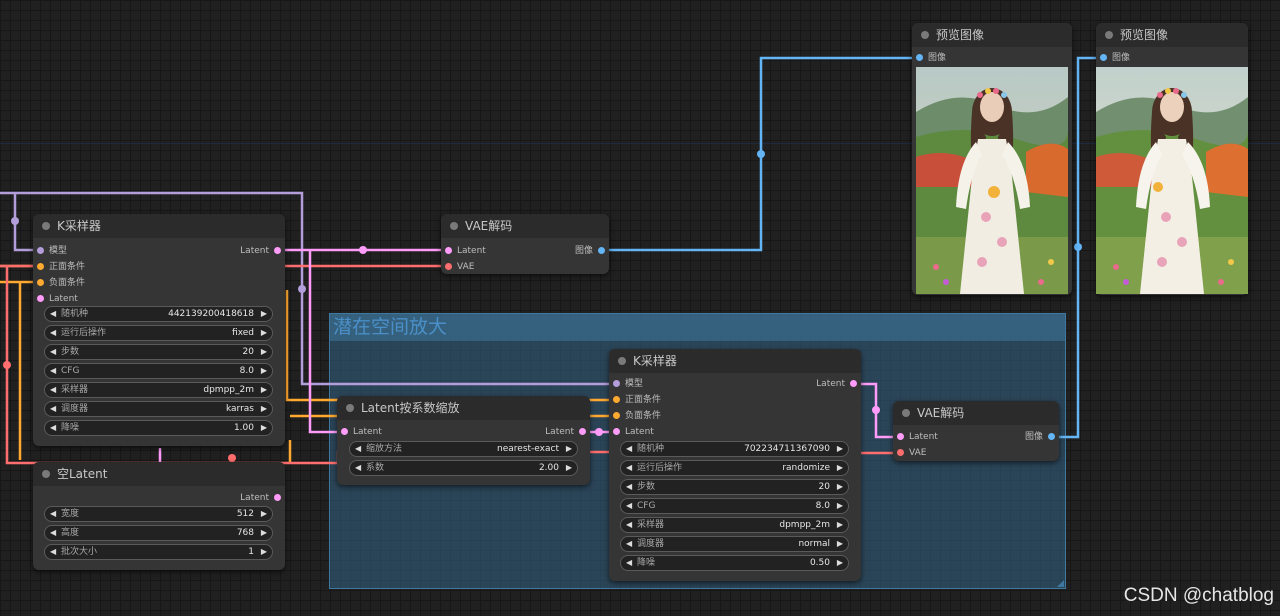  I want to click on input-positive: 正面条件, so click(61, 267).